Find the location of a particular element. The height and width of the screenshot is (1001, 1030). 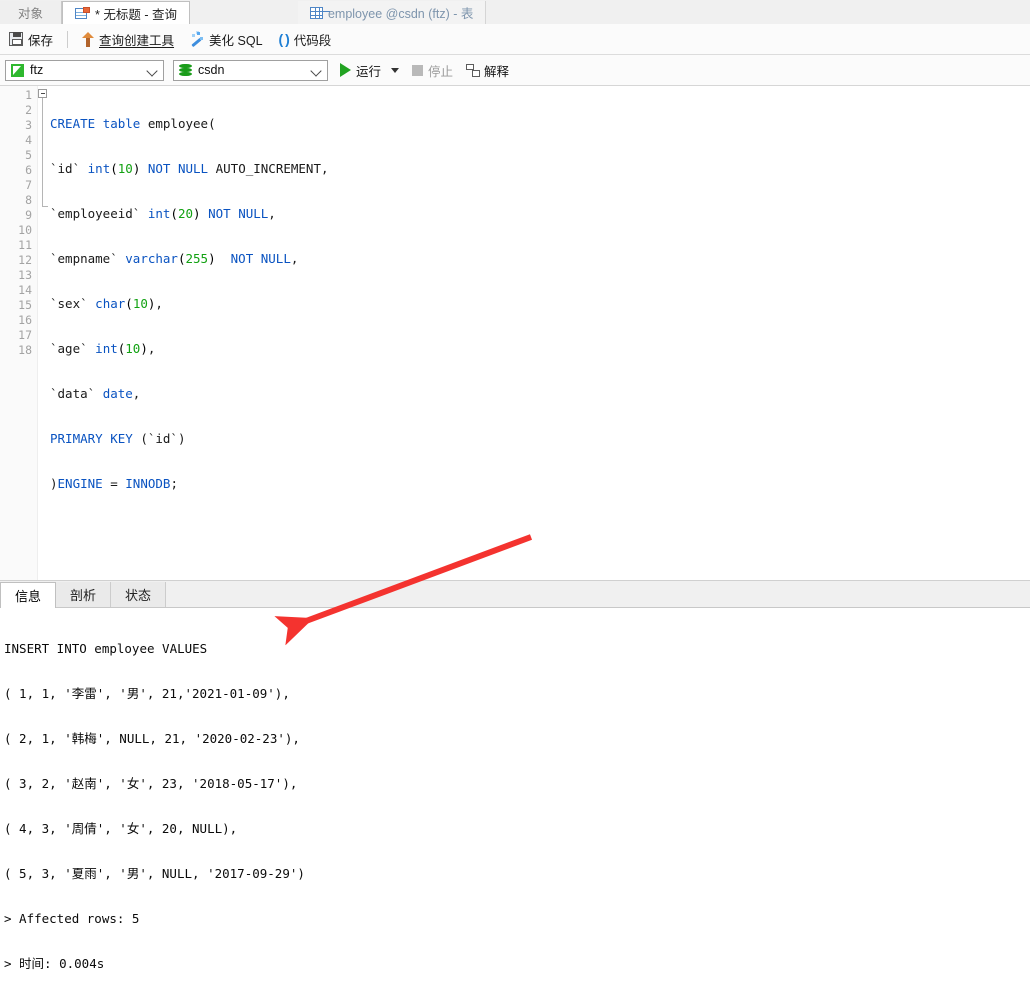

line-number: 9 is located at coordinates (28, 215).